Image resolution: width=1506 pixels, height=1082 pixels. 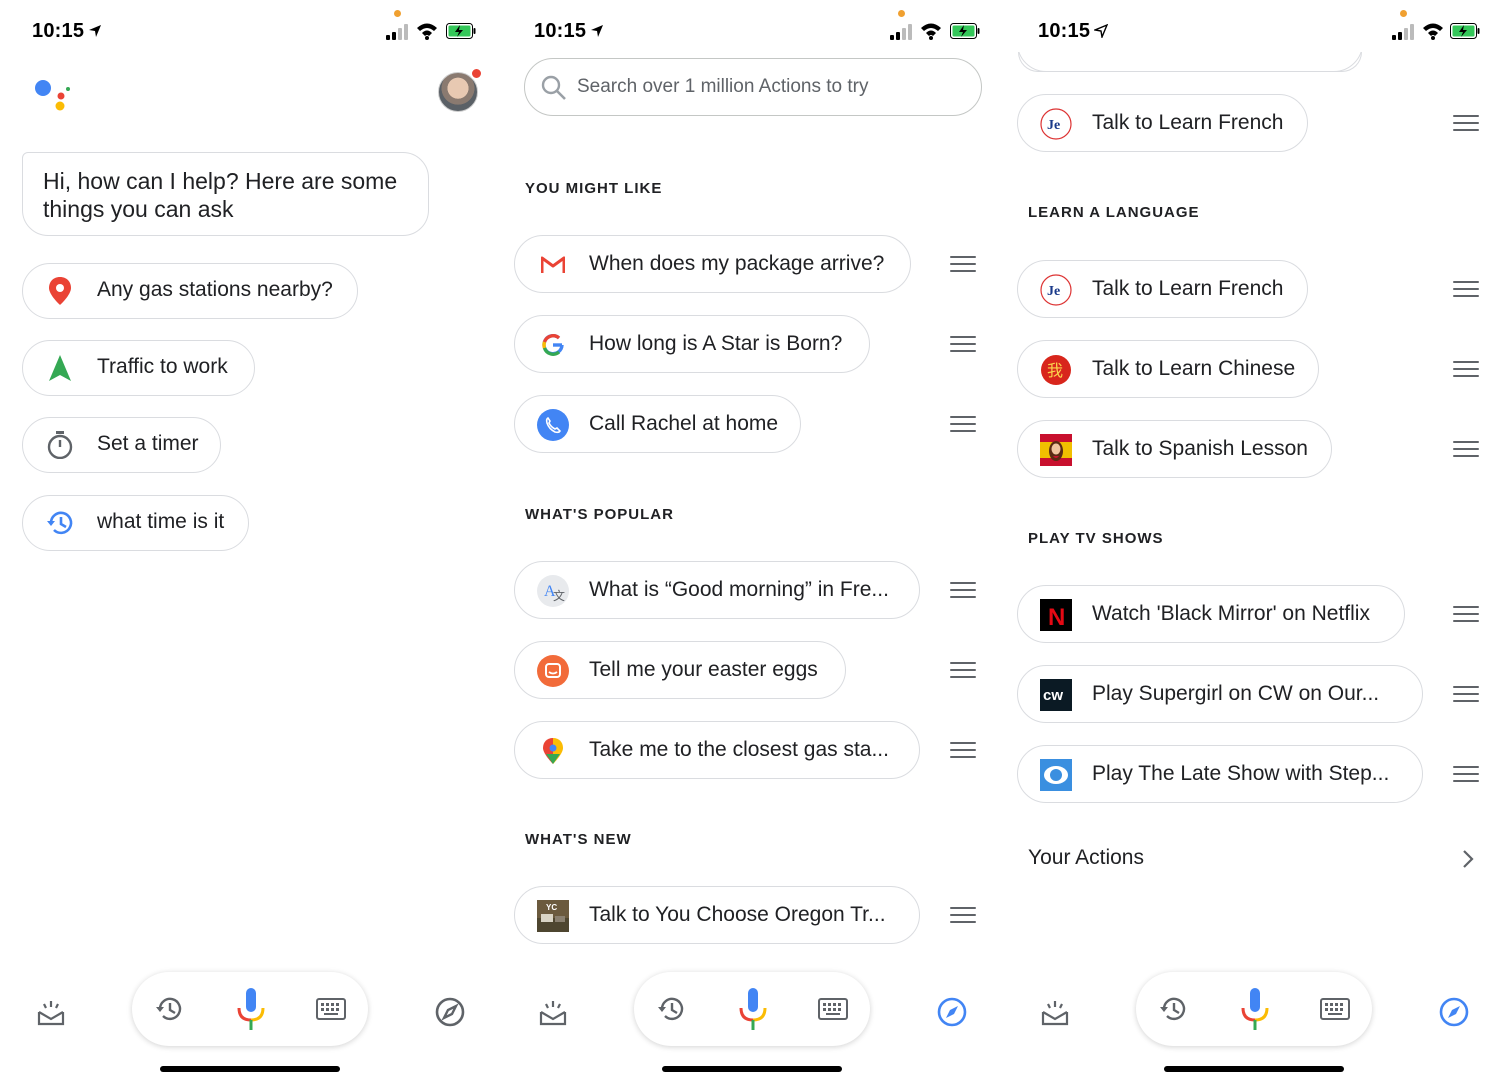 What do you see at coordinates (1194, 368) in the screenshot?
I see `action-label: Talk to Learn Chinese` at bounding box center [1194, 368].